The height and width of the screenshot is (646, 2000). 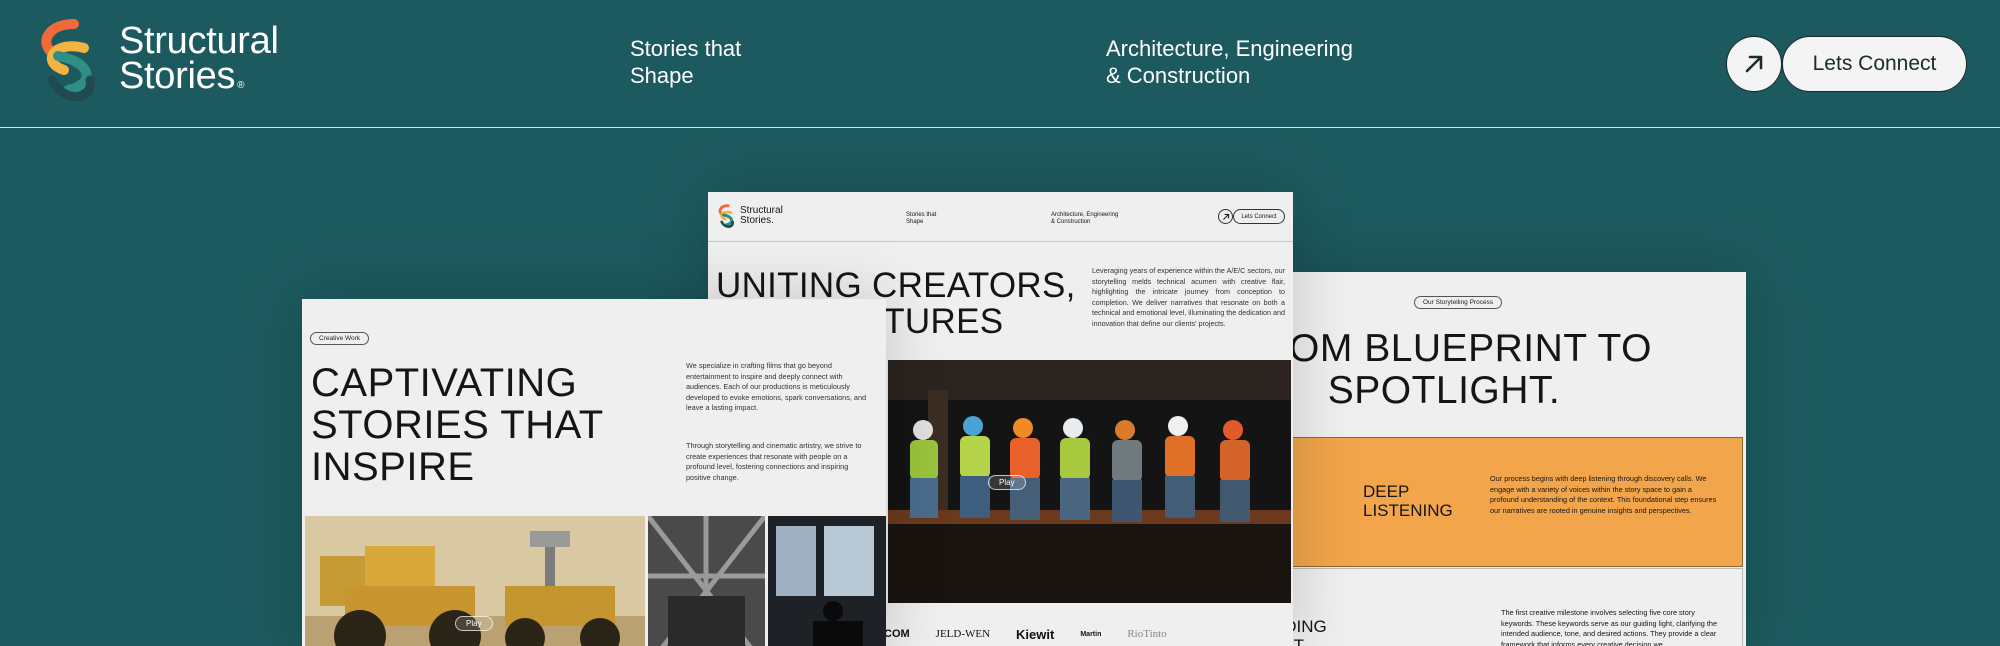 What do you see at coordinates (1408, 510) in the screenshot?
I see `step-1-title-line-2: LISTENING` at bounding box center [1408, 510].